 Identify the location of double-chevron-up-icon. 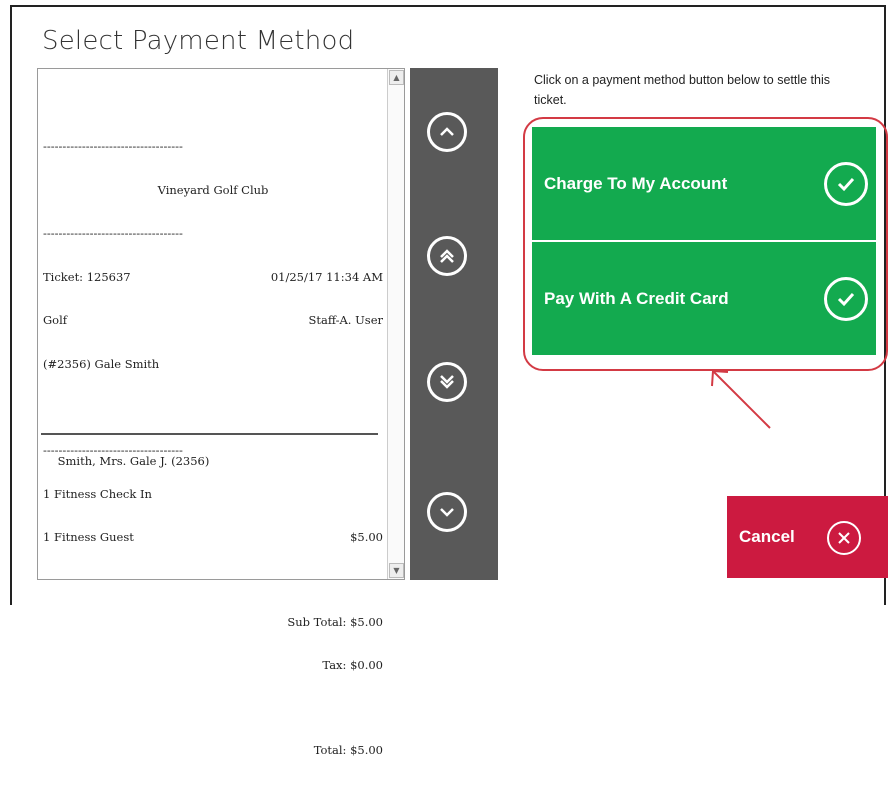
(447, 256).